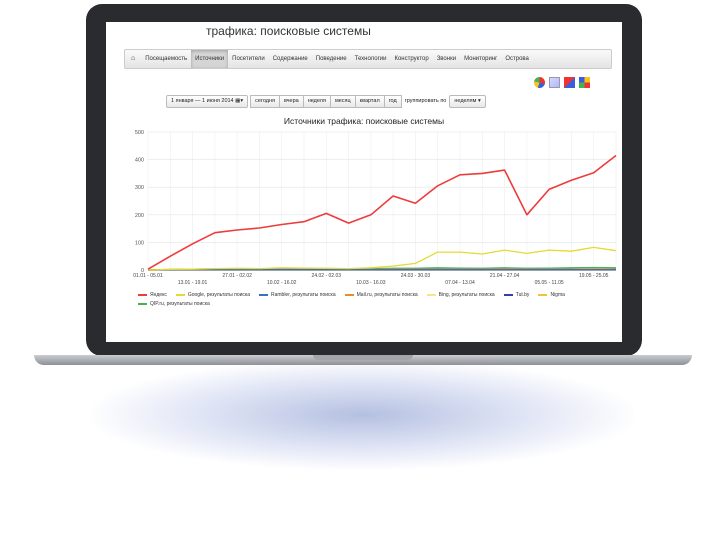  I want to click on legend-label: Google, результаты поиска, so click(218, 295).